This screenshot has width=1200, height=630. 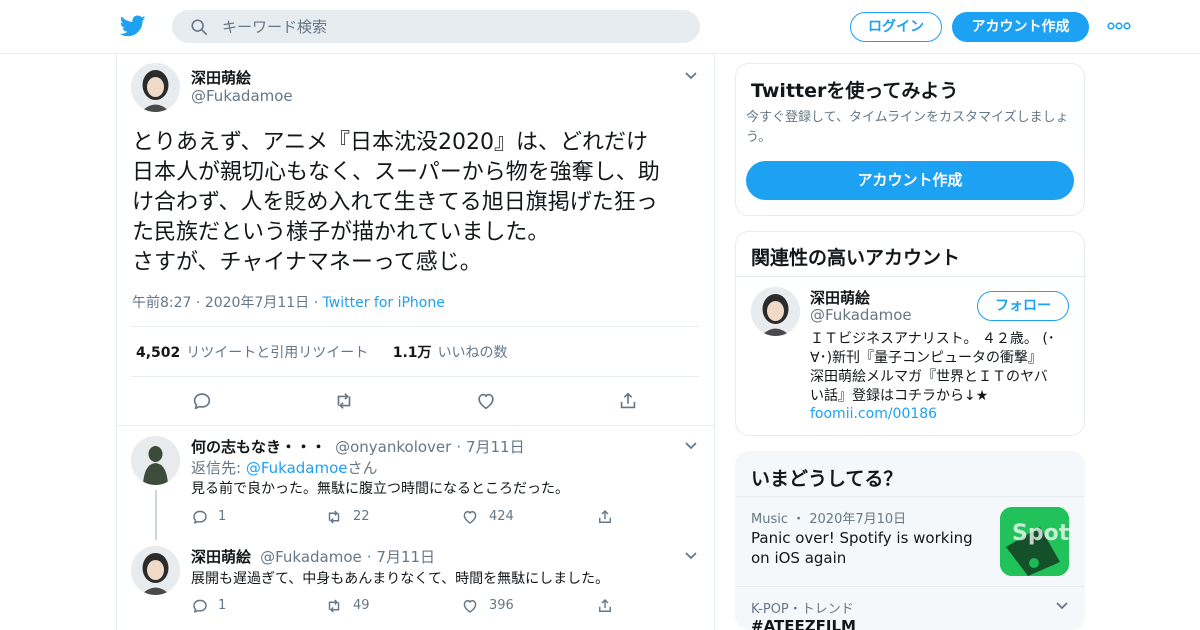 I want to click on related-account-avatar, so click(x=775, y=311).